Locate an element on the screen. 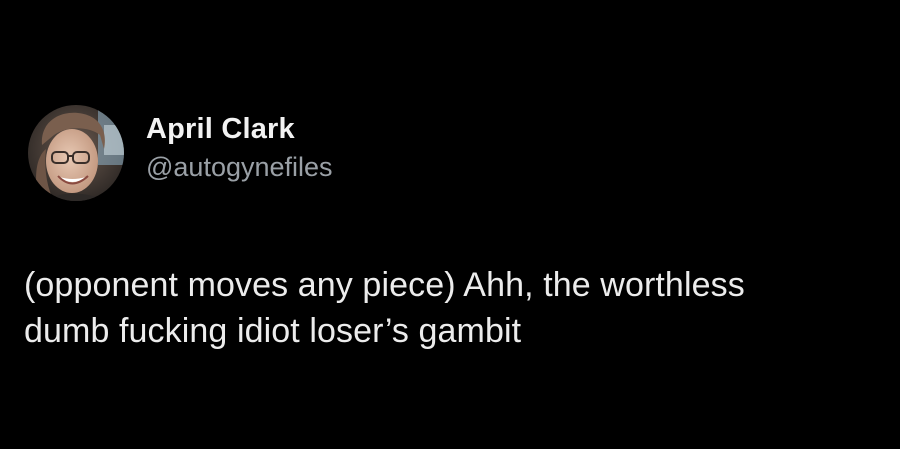 Image resolution: width=900 pixels, height=449 pixels. author-display-name: April Clark is located at coordinates (239, 129).